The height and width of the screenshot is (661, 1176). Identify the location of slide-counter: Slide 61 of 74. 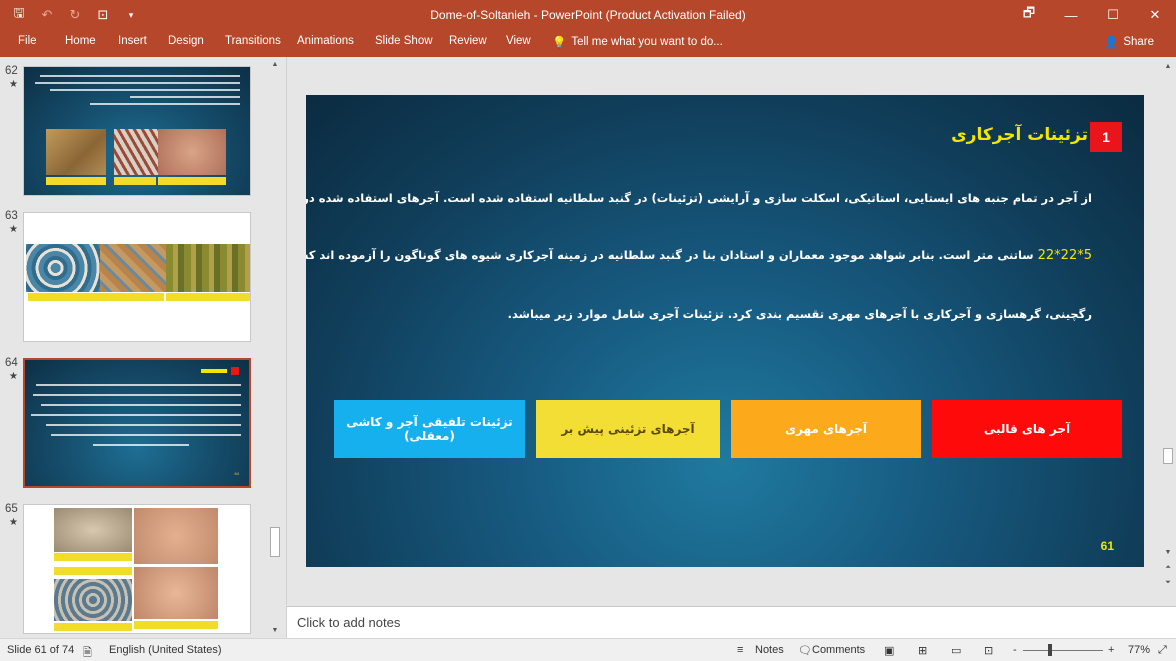
(41, 650).